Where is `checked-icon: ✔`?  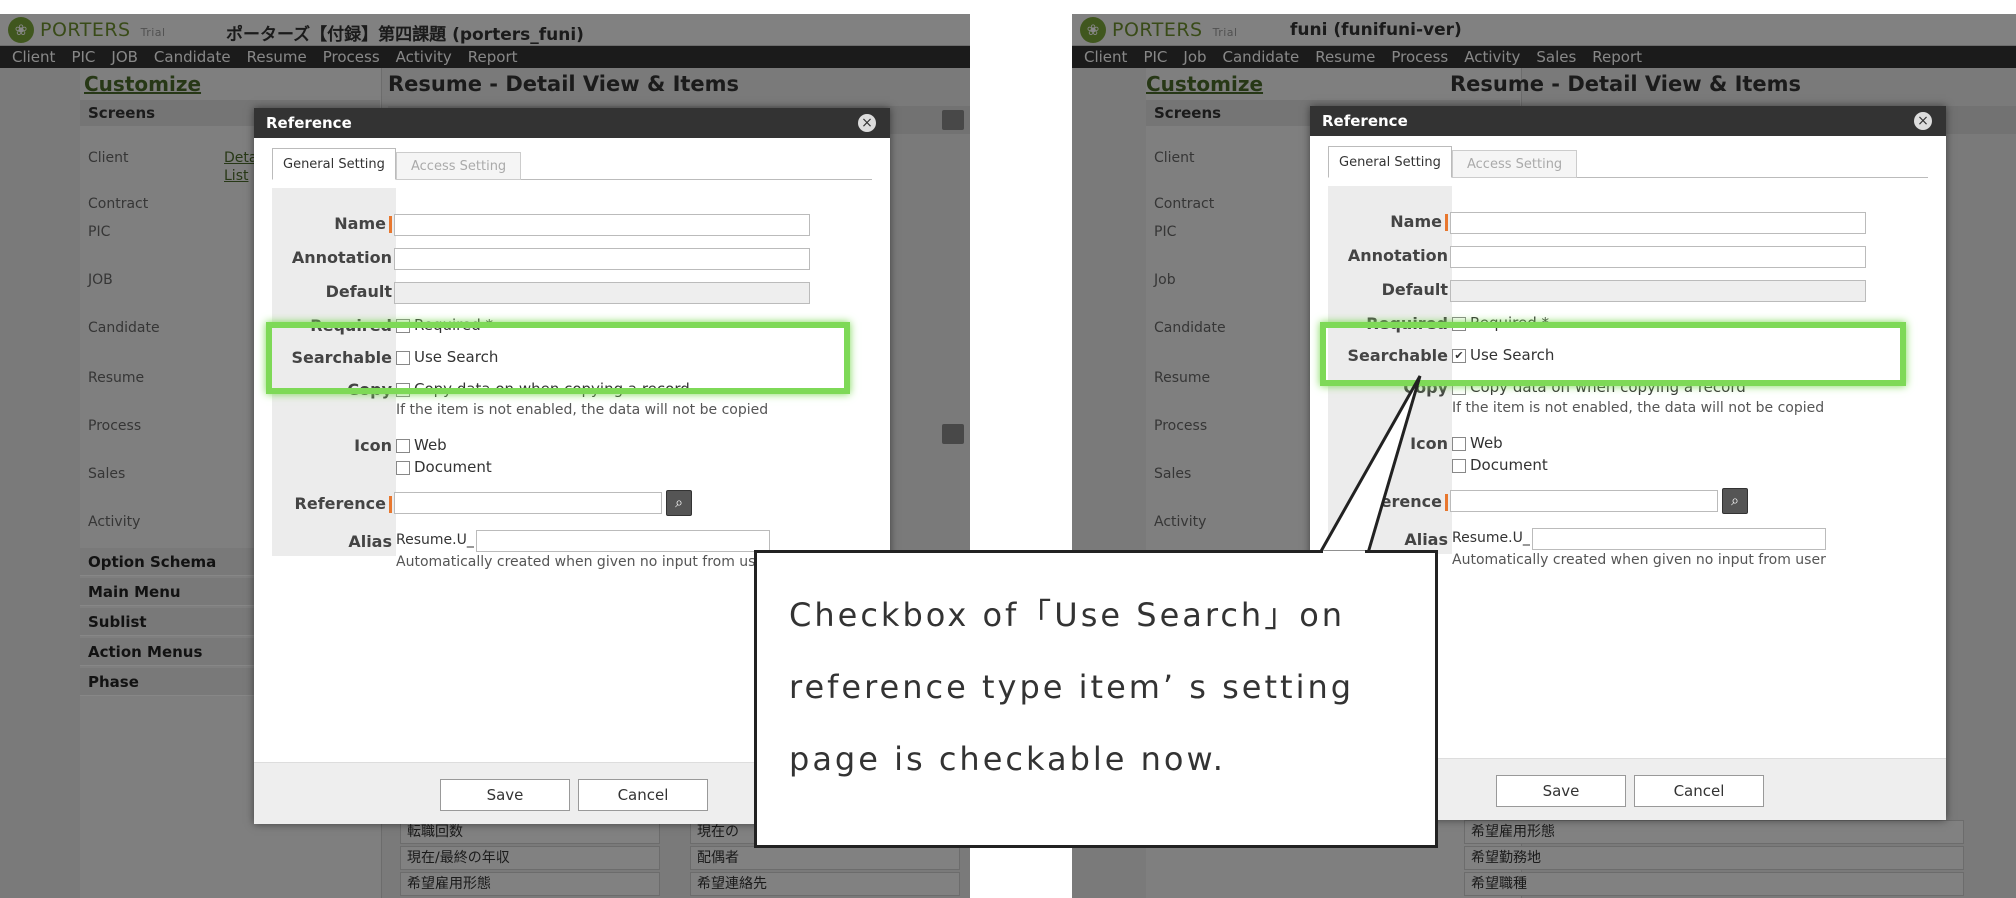
checked-icon: ✔ is located at coordinates (1459, 355).